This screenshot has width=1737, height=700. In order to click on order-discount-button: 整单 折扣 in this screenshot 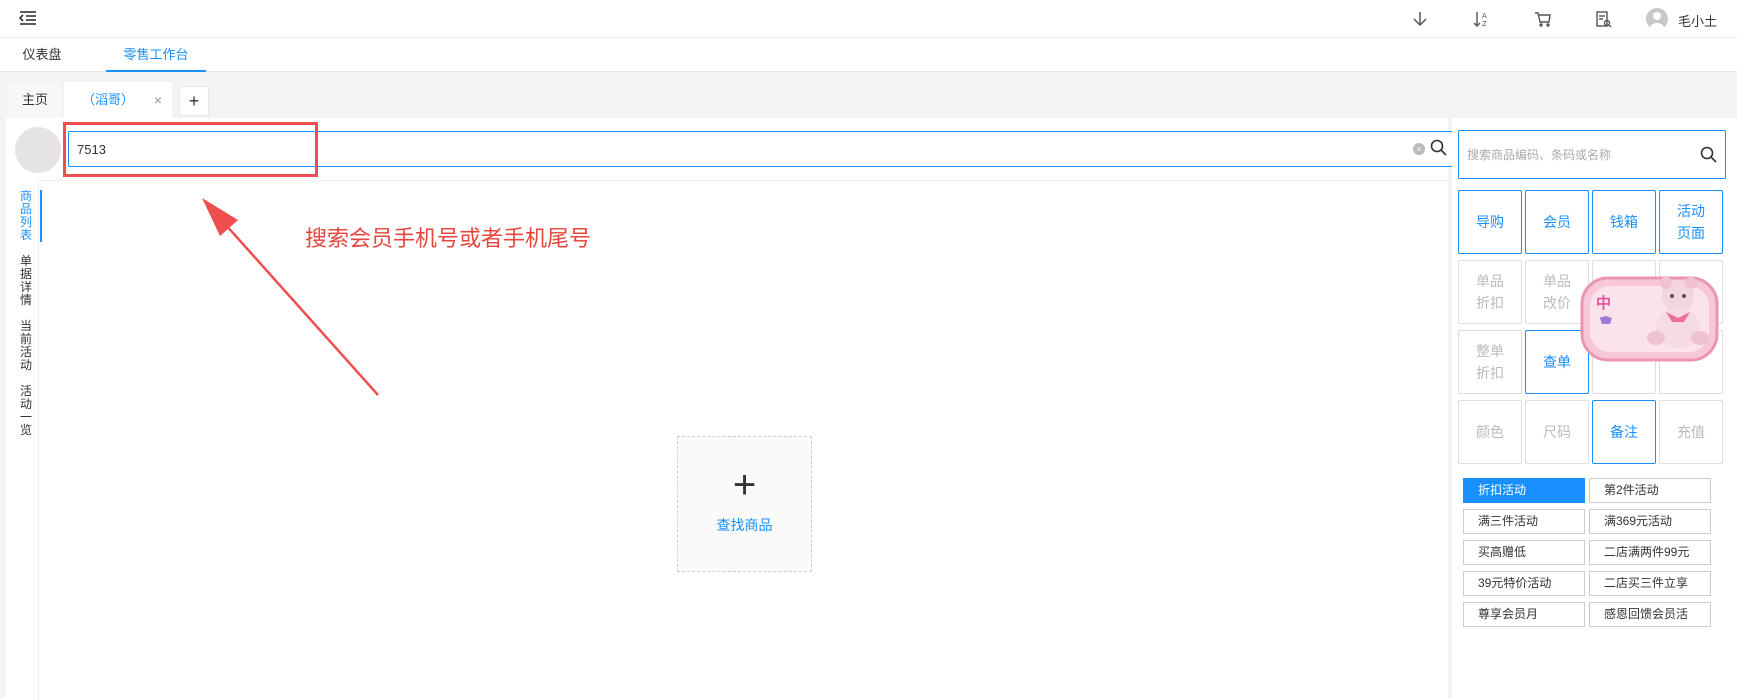, I will do `click(1490, 362)`.